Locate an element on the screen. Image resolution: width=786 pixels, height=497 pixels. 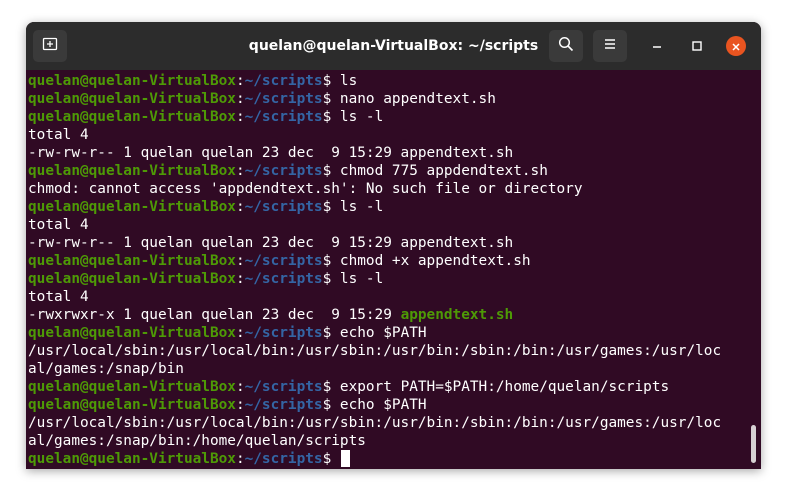
minimize-icon is located at coordinates (657, 46).